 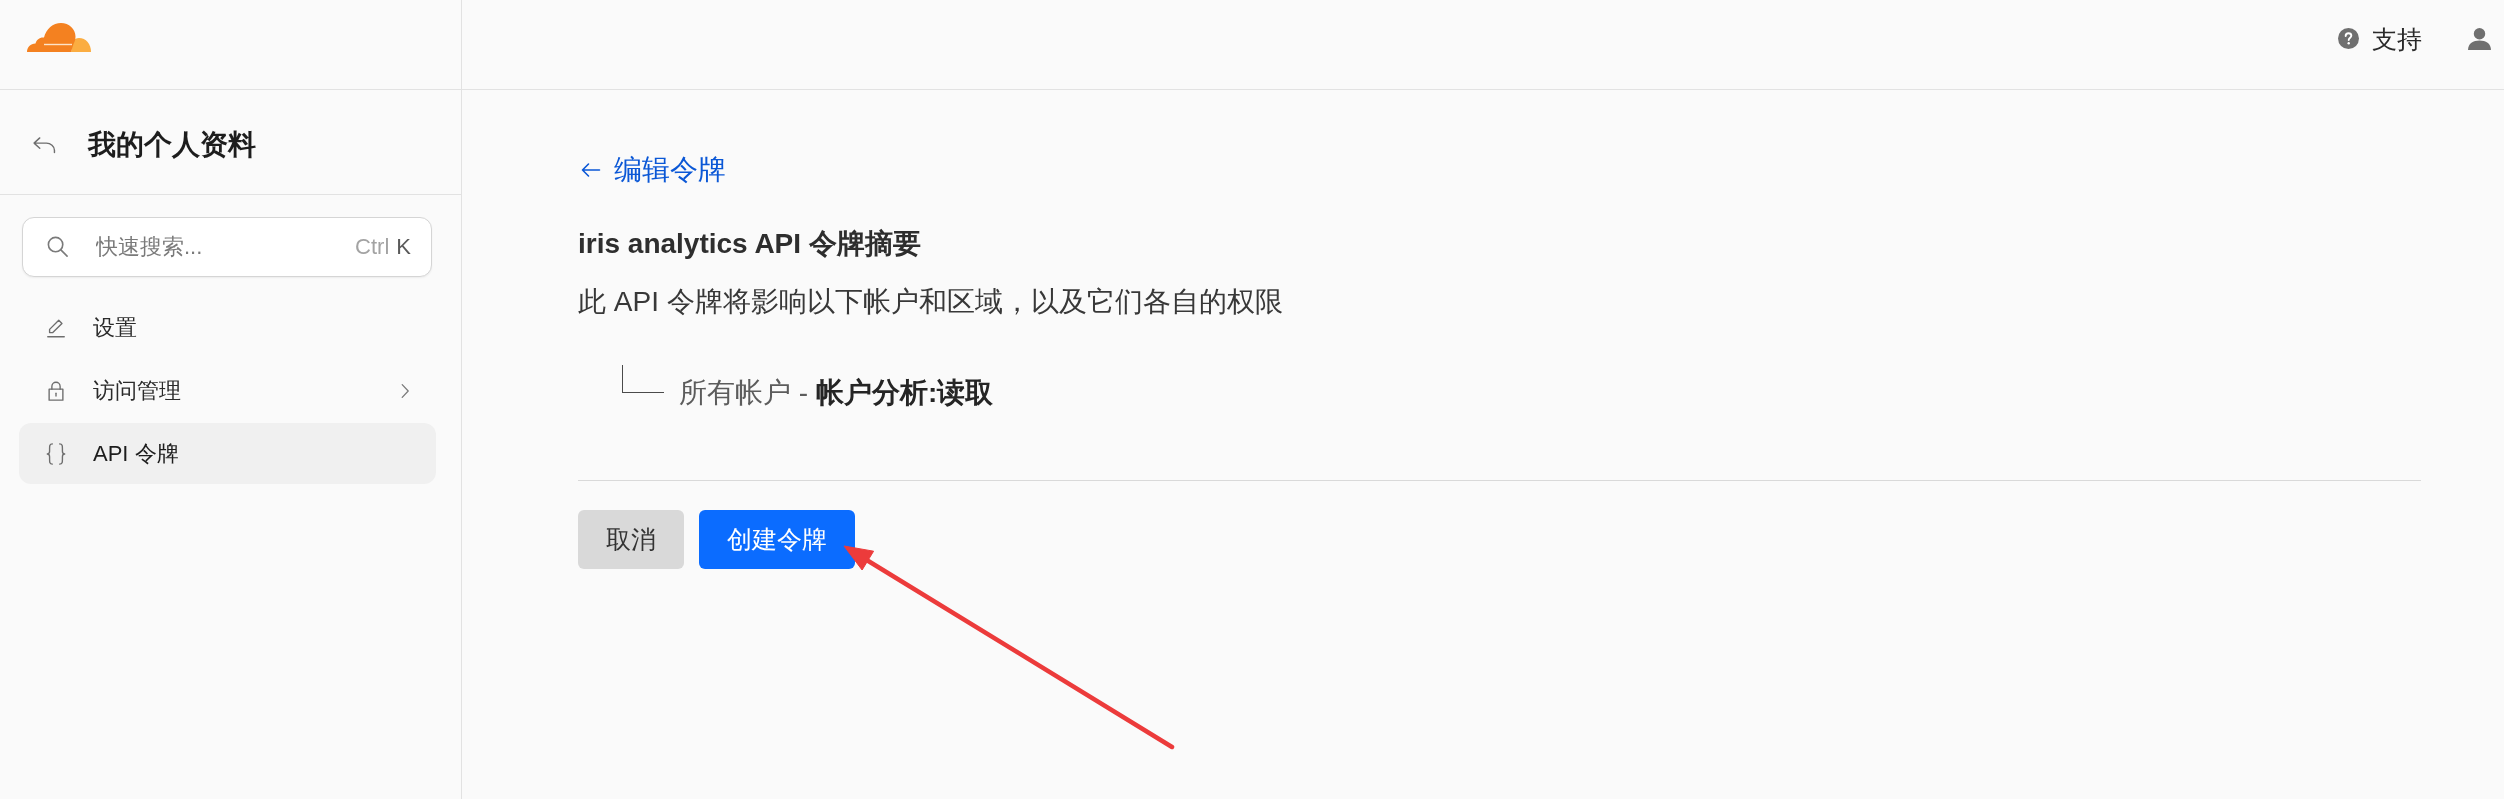 What do you see at coordinates (44, 145) in the screenshot?
I see `back-arrow-icon` at bounding box center [44, 145].